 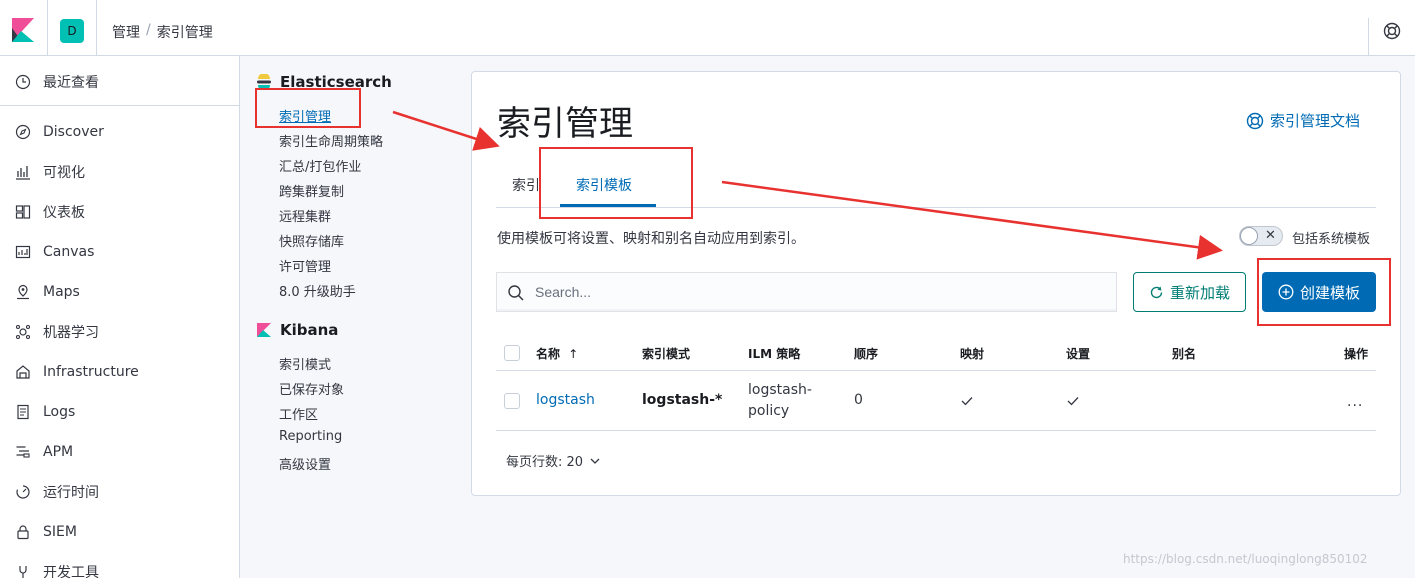 I want to click on nav-item-apm: APM, so click(x=120, y=452).